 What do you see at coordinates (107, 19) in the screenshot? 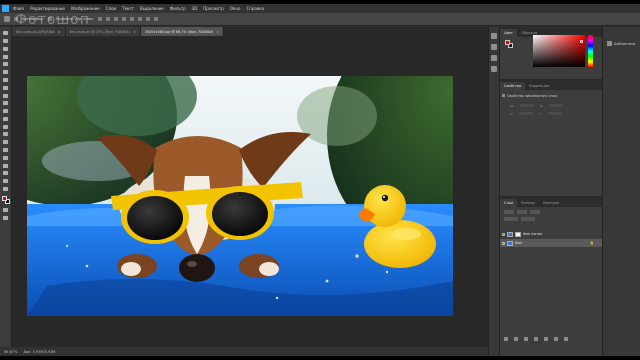
I see `align-middle-icon` at bounding box center [107, 19].